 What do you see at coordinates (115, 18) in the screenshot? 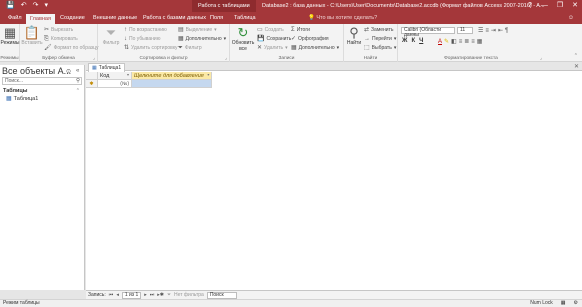
I see `tab-external-data: Внешние данные` at bounding box center [115, 18].